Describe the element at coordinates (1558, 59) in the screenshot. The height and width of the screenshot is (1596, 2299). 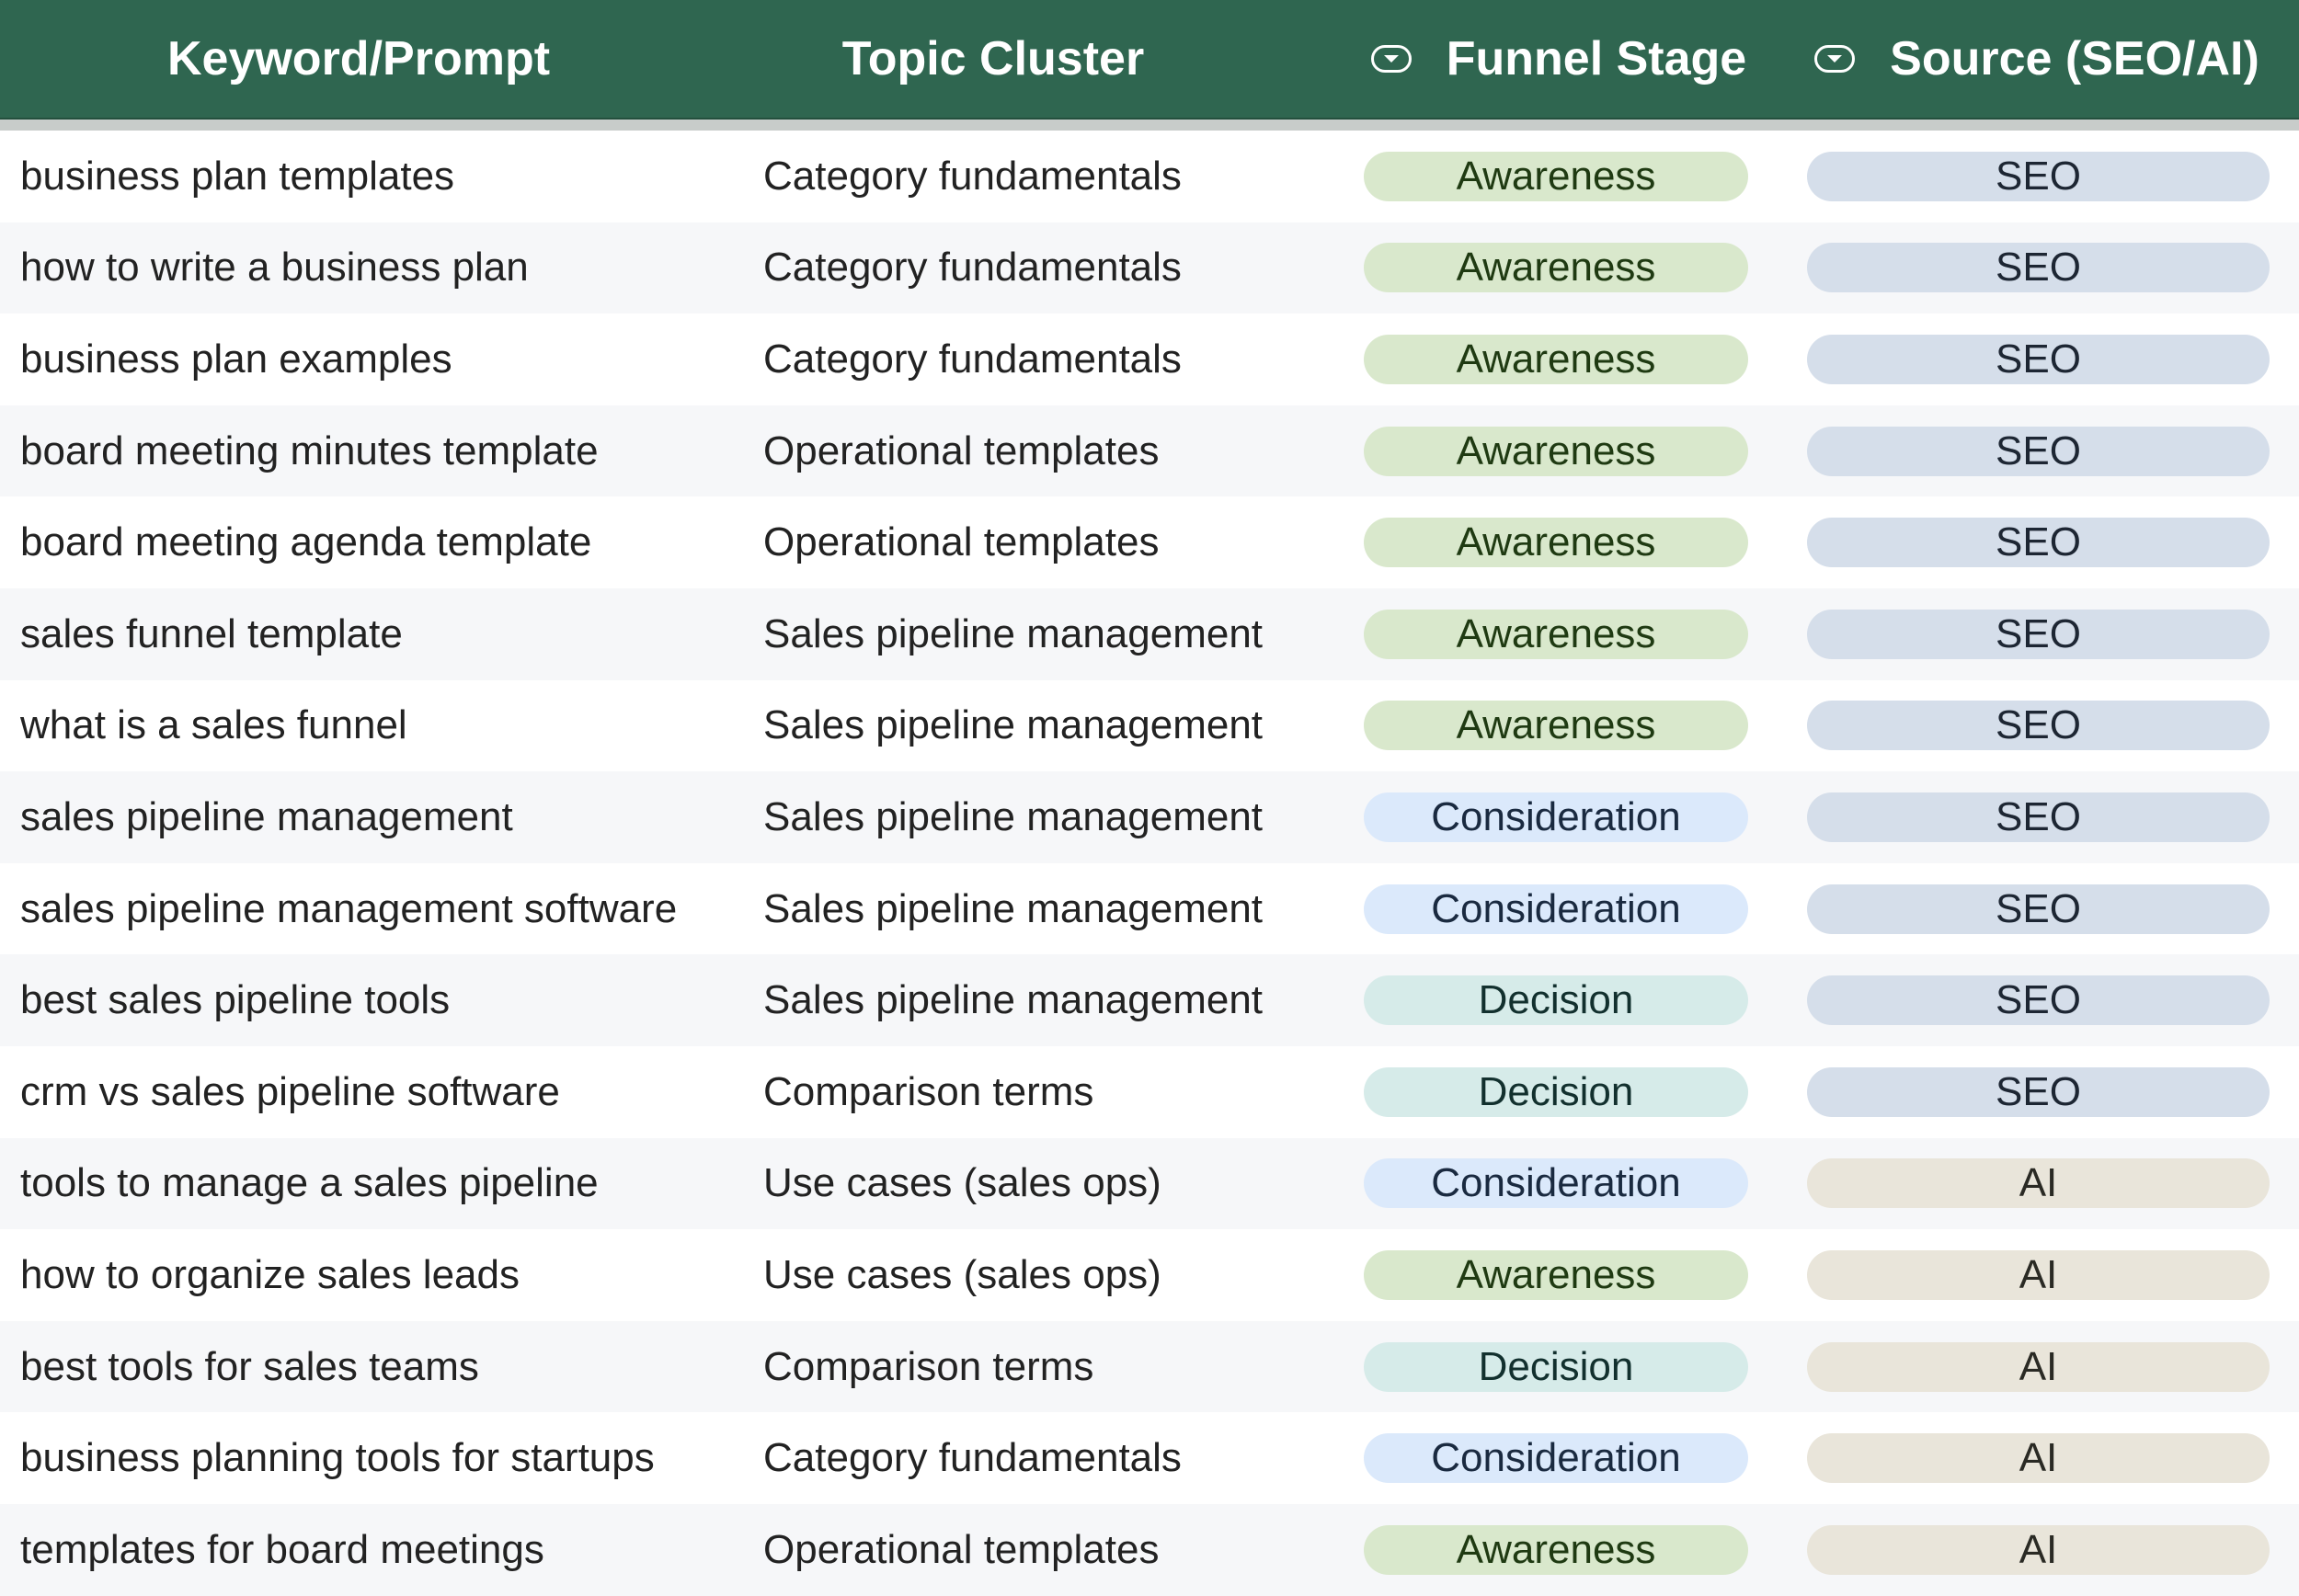
I see `column-header-stage: Funnel Stage` at that location.